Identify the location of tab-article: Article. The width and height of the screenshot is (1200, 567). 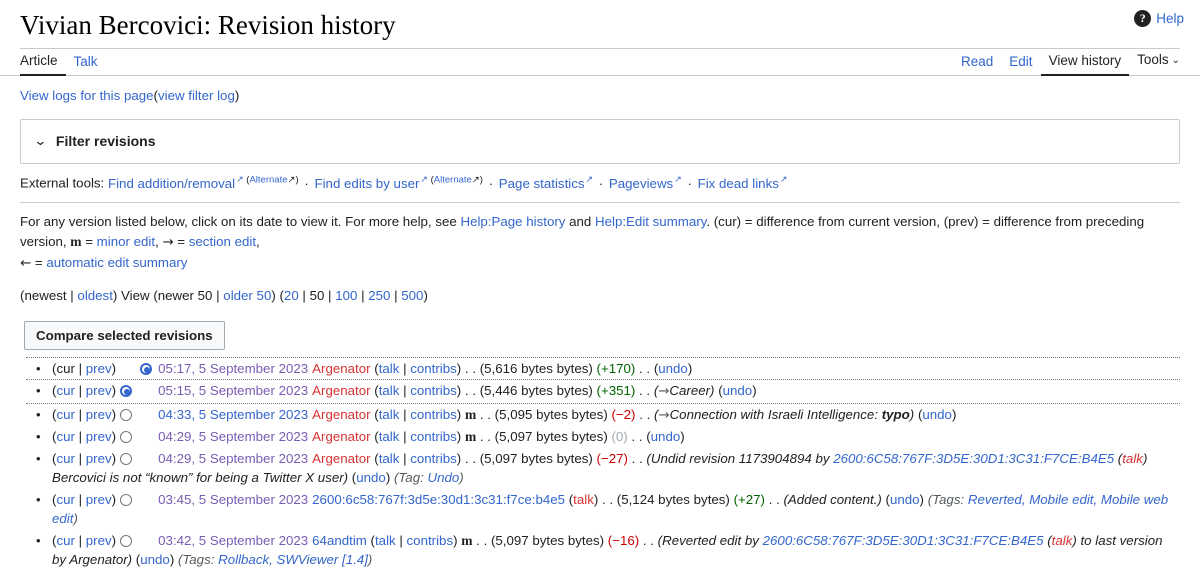
(43, 64).